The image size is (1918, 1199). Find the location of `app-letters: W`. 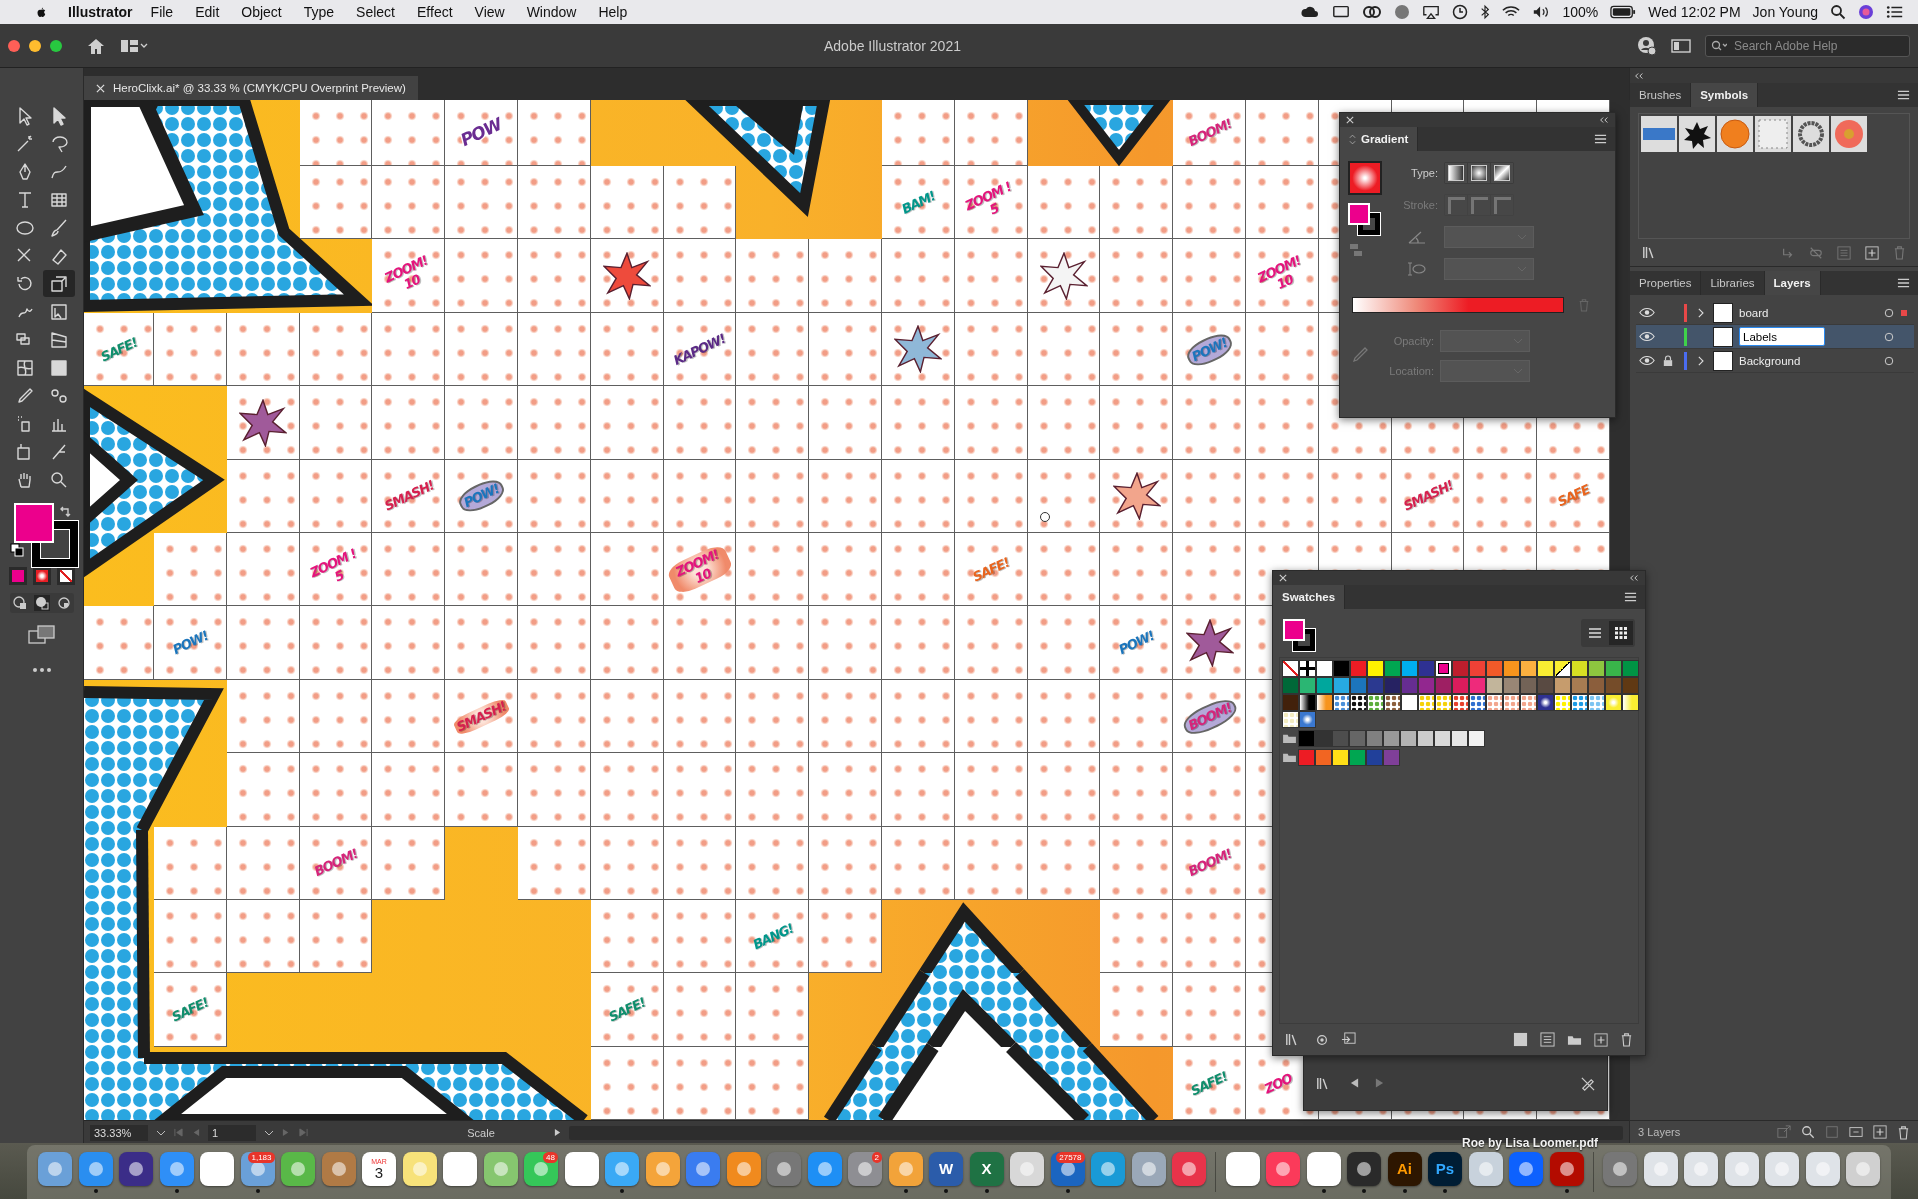

app-letters: W is located at coordinates (946, 1168).